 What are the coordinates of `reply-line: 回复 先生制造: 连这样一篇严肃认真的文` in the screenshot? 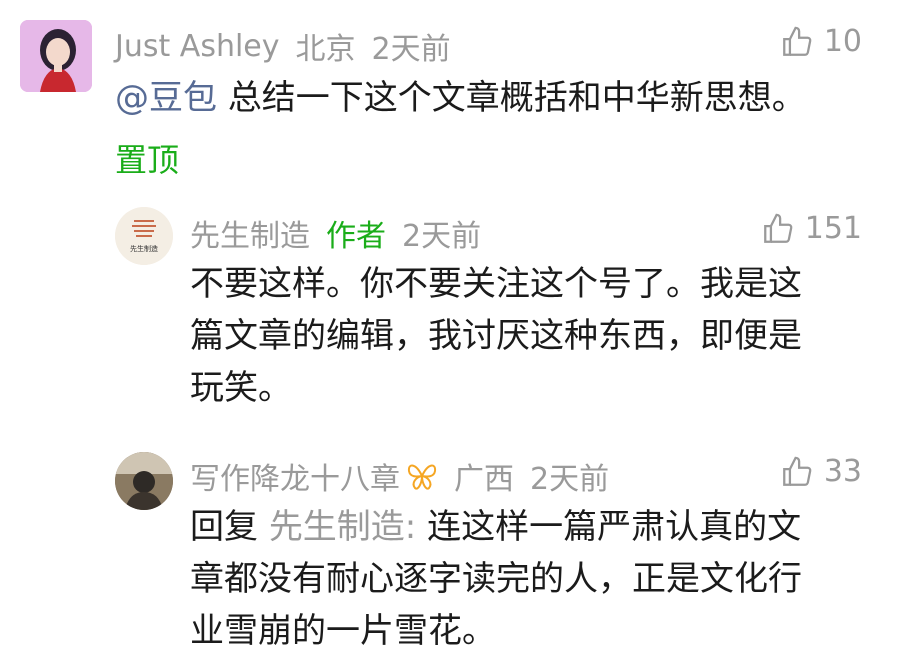 It's located at (540, 527).